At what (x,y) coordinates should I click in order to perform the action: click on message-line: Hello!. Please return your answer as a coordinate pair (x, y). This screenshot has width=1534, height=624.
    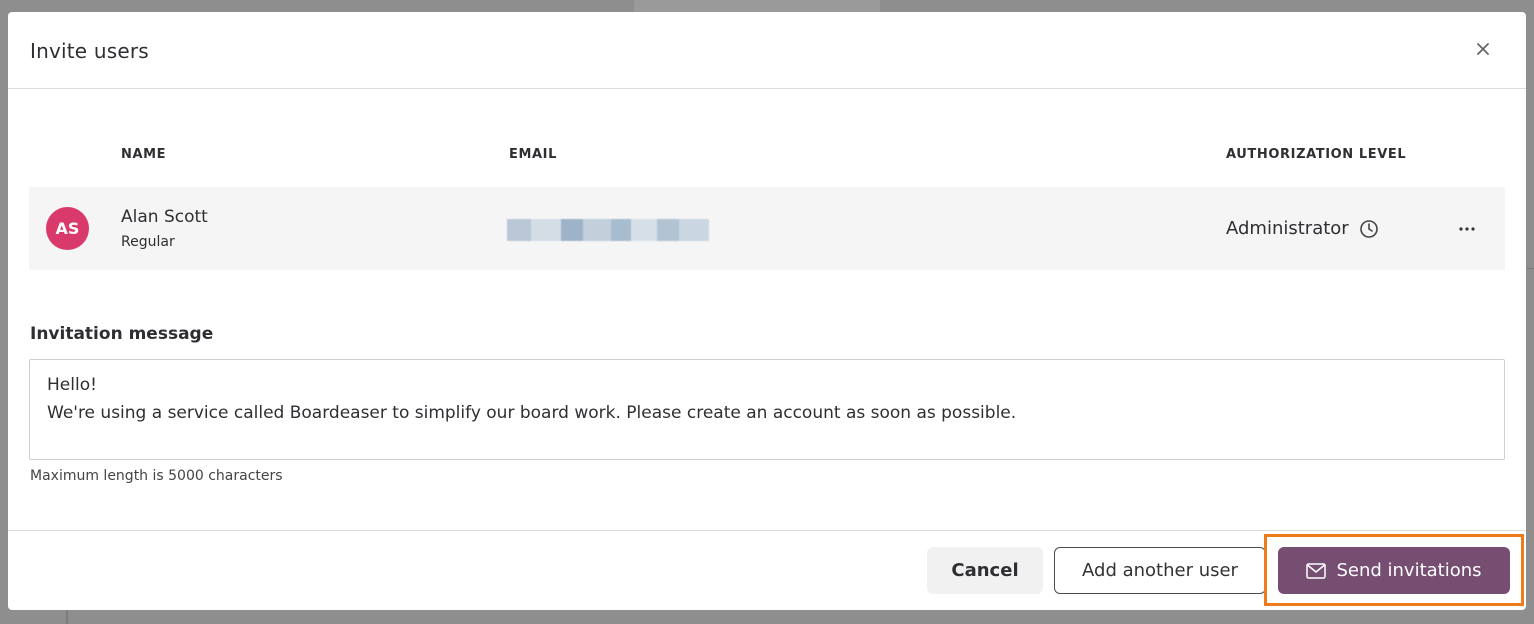
    Looking at the image, I should click on (72, 385).